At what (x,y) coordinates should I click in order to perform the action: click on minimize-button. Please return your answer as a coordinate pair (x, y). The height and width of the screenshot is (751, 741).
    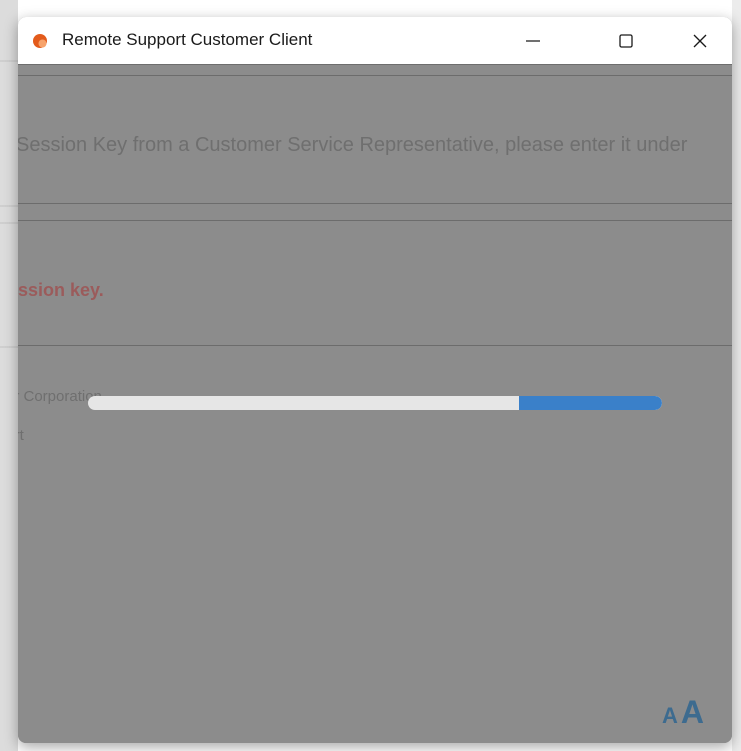
    Looking at the image, I should click on (533, 40).